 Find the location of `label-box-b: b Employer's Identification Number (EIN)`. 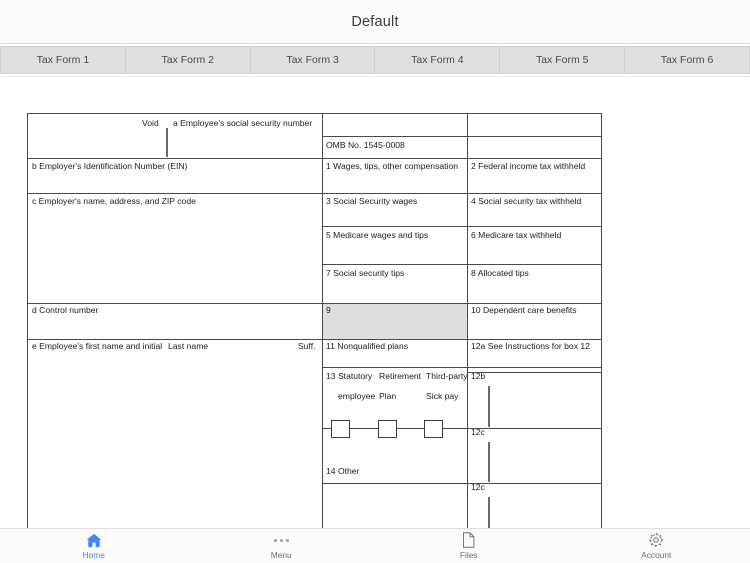

label-box-b: b Employer's Identification Number (EIN) is located at coordinates (110, 166).